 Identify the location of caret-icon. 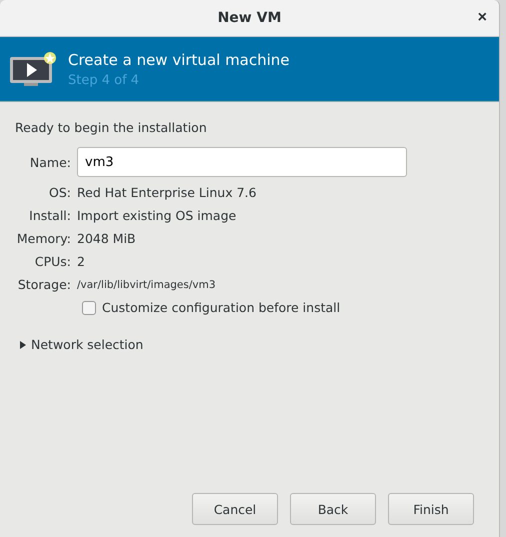
(23, 344).